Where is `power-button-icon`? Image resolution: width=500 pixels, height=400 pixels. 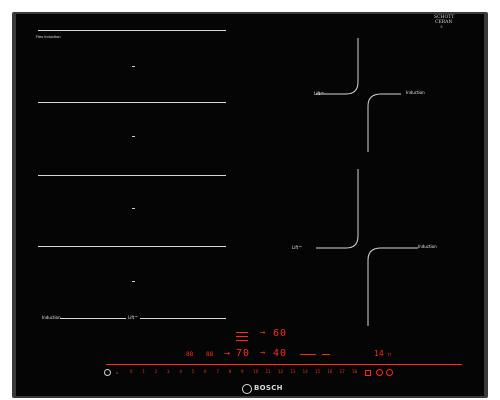 power-button-icon is located at coordinates (107, 372).